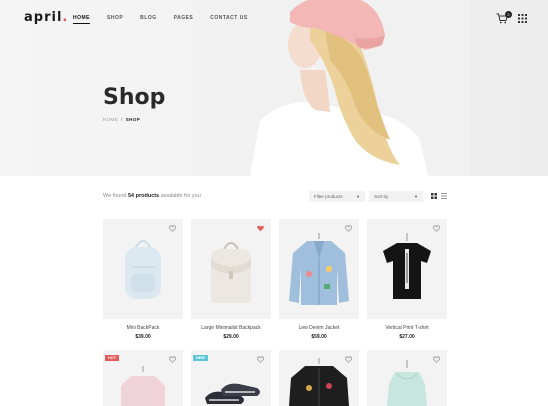  I want to click on new-badge: NEW, so click(200, 358).